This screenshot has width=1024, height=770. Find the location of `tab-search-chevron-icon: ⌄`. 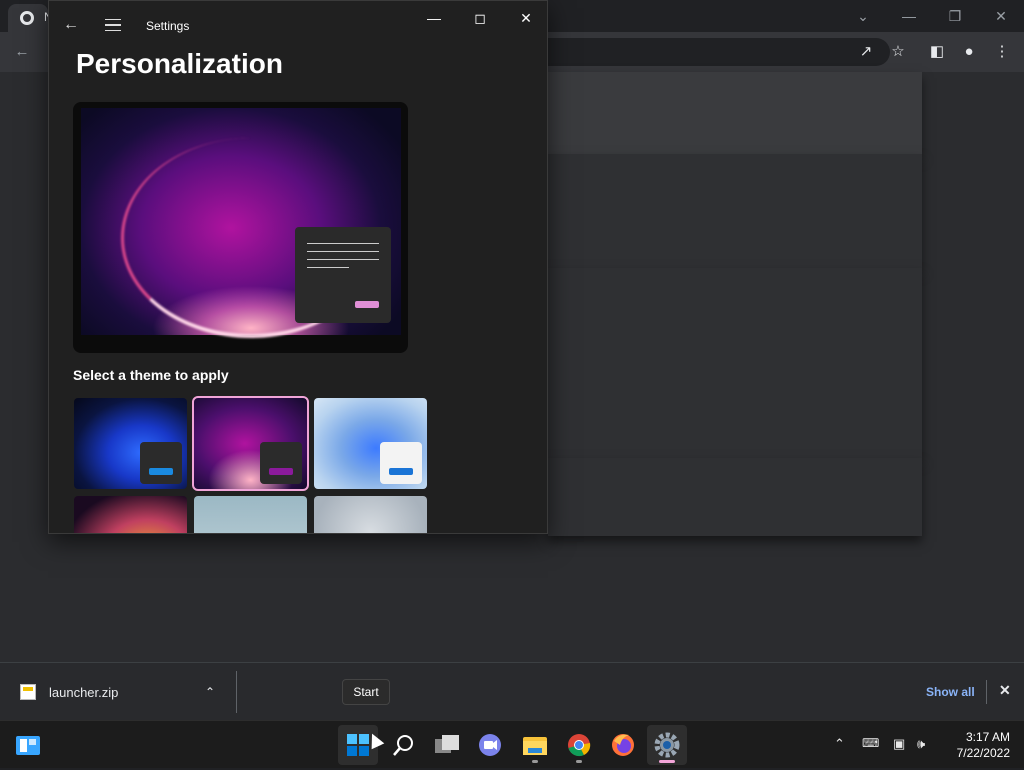

tab-search-chevron-icon: ⌄ is located at coordinates (863, 16).